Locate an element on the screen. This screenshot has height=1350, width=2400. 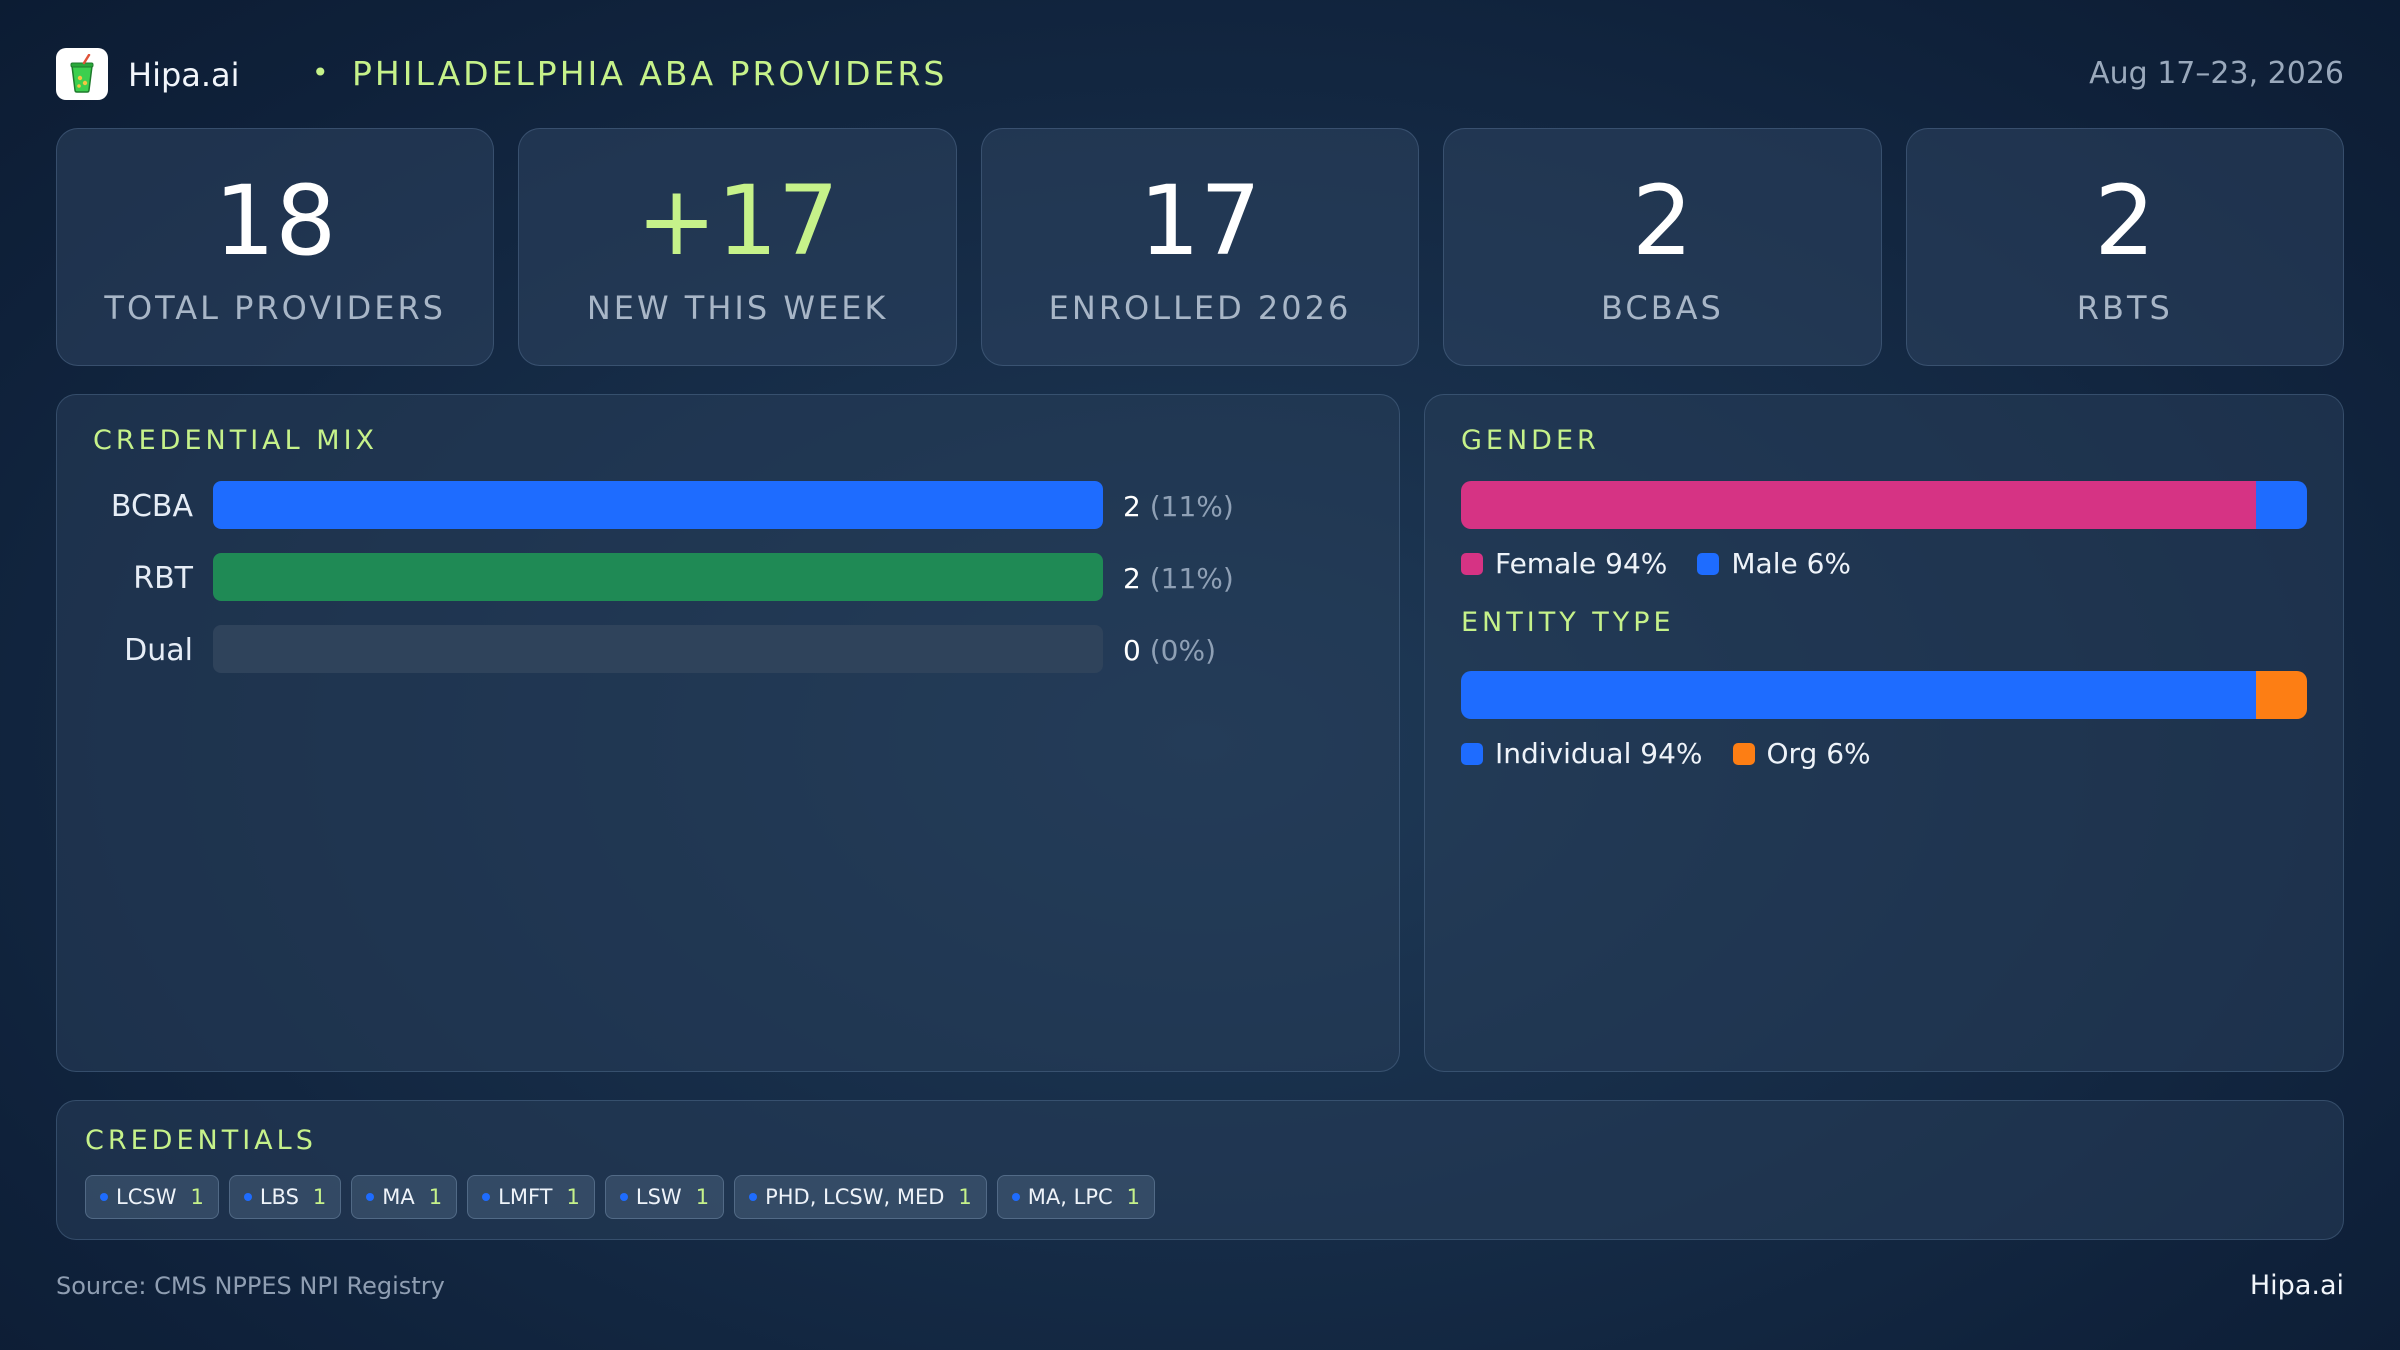
kpi-bcbas: 2 BCBAS is located at coordinates (1662, 247).